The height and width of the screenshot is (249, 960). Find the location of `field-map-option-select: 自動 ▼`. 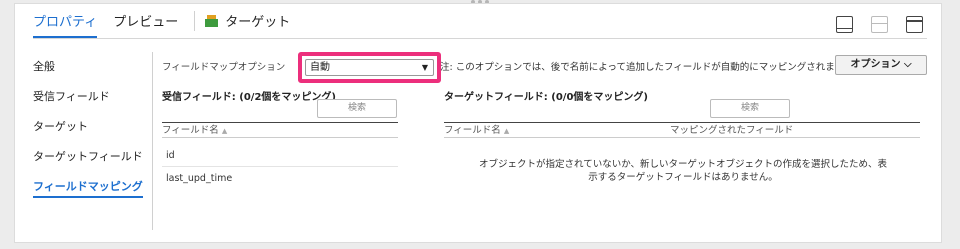

field-map-option-select: 自動 ▼ is located at coordinates (369, 67).